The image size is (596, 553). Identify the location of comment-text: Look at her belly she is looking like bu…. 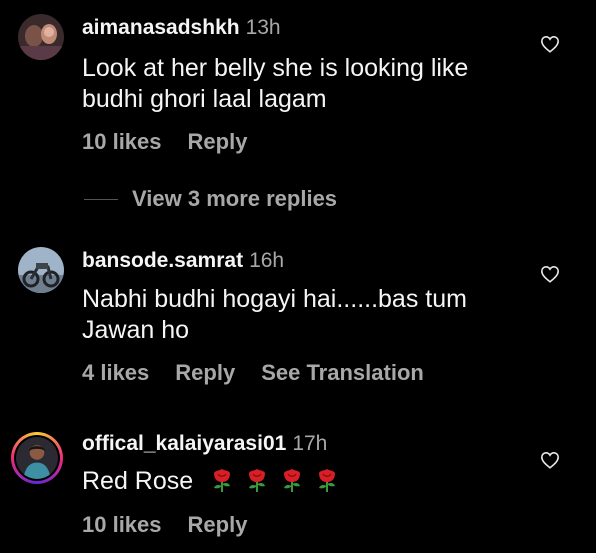
(275, 83).